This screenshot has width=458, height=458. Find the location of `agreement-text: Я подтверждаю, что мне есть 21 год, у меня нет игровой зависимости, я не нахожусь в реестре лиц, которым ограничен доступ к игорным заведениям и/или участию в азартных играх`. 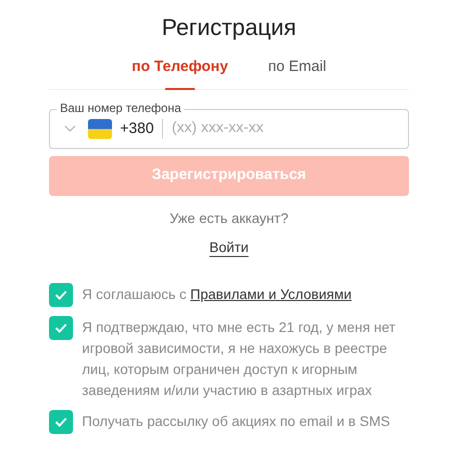

agreement-text: Я подтверждаю, что мне есть 21 год, у меня нет игровой зависимости, я не нахожусь в реестре лиц, которым ограничен доступ к игорным заведениям и/или участию в азартных играх is located at coordinates (239, 359).